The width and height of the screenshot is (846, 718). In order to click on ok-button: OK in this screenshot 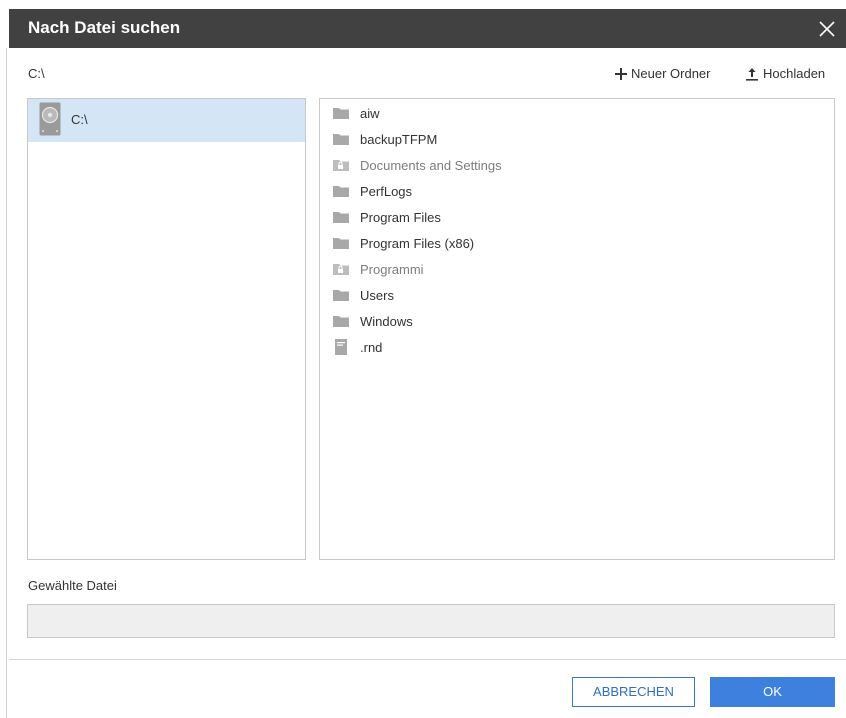, I will do `click(772, 692)`.